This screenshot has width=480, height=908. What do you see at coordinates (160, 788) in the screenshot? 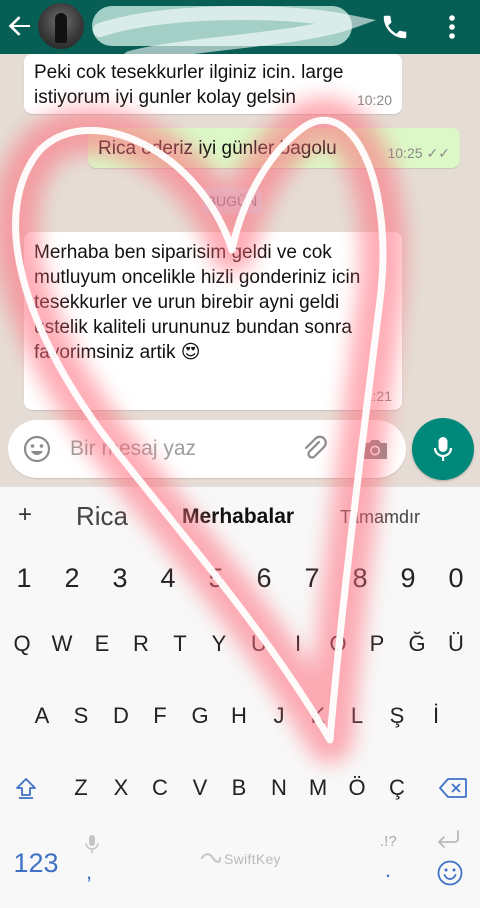
I see `key-c: C` at bounding box center [160, 788].